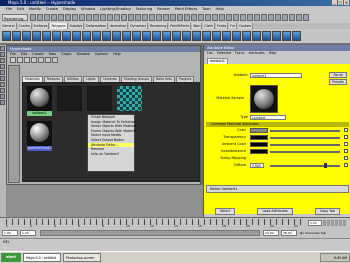 This screenshot has width=350, height=263. I want to click on layout-two-icon, so click(2, 102).